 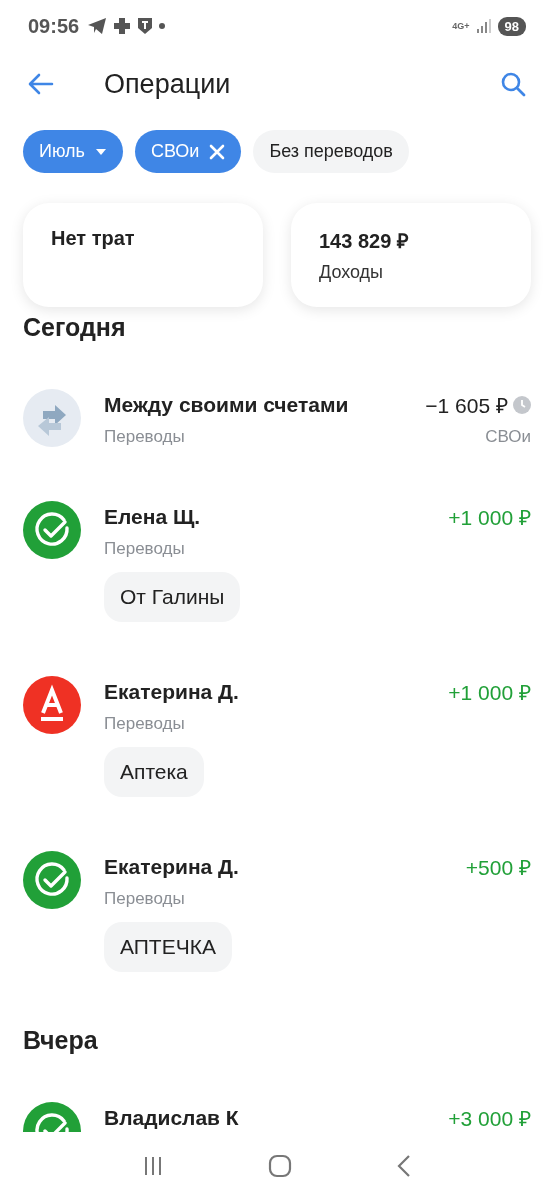 I want to click on operation-amount: −1 605 ₽, so click(x=466, y=406).